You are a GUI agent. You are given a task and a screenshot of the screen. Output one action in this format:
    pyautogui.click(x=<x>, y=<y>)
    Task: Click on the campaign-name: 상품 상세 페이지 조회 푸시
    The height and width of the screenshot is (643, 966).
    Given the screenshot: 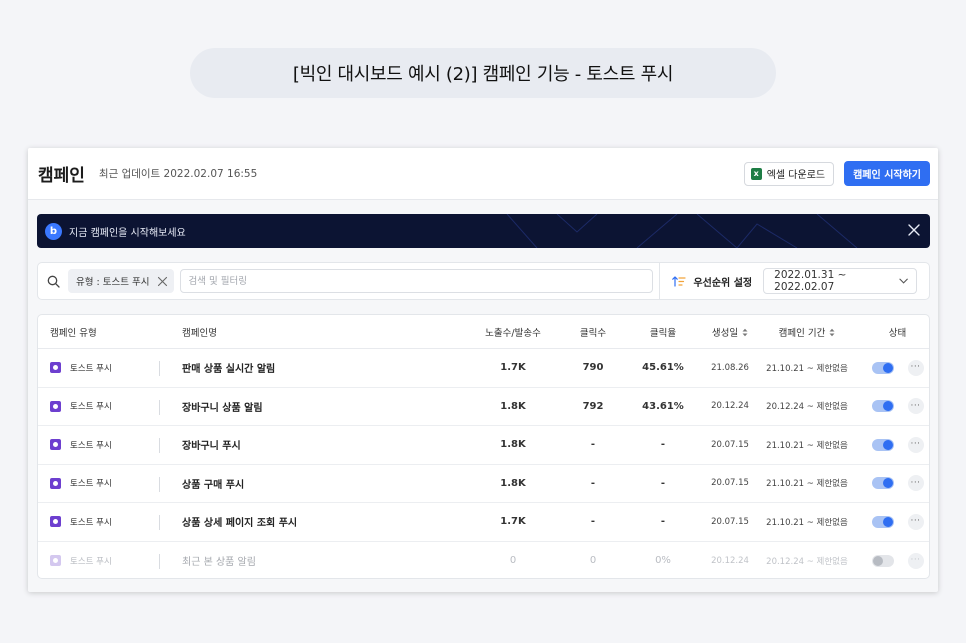 What is the action you would take?
    pyautogui.click(x=239, y=523)
    